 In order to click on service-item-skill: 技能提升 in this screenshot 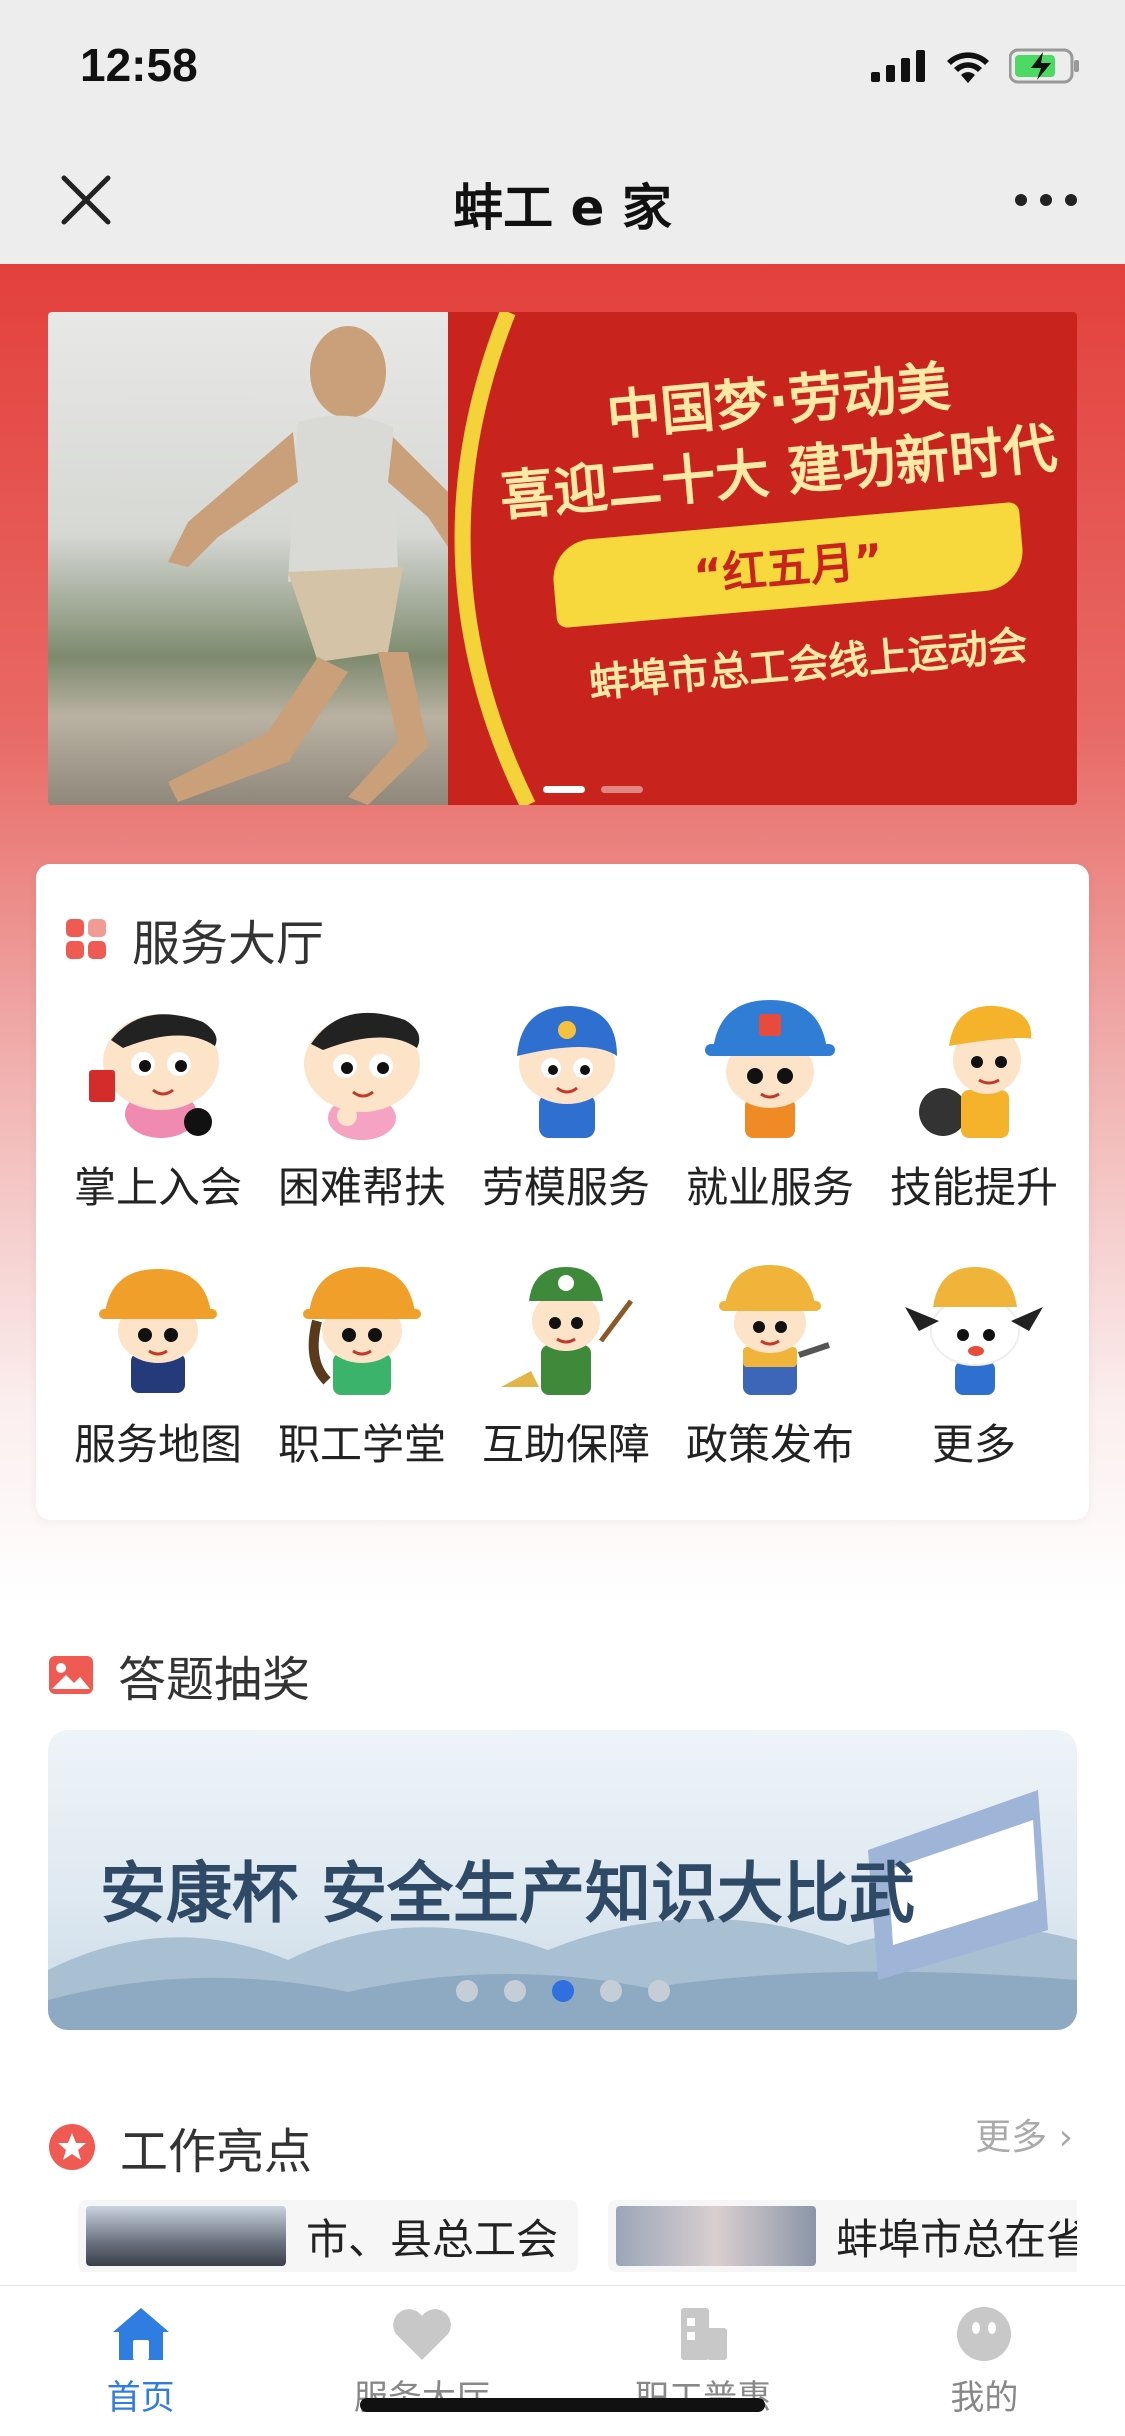, I will do `click(974, 1104)`.